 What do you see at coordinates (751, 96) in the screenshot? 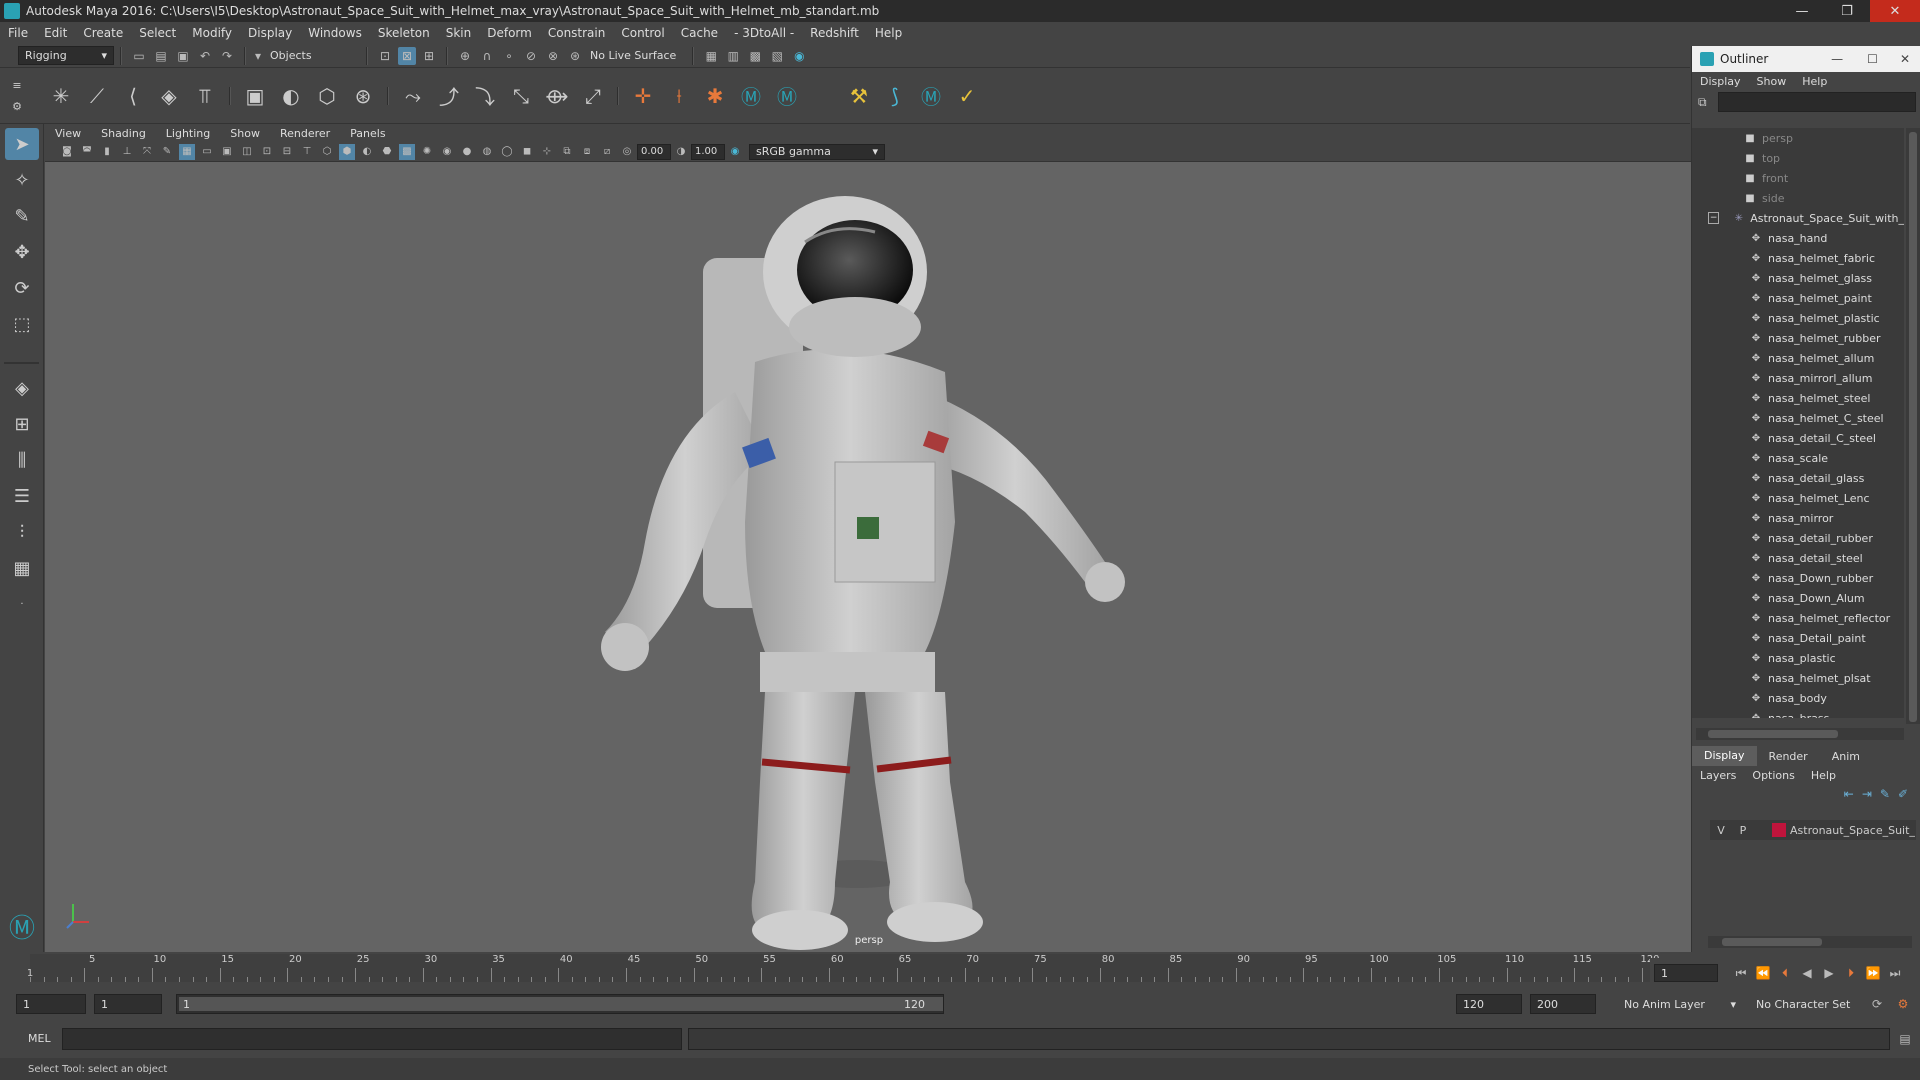
I see `maya-m-icon: Ⓜ` at bounding box center [751, 96].